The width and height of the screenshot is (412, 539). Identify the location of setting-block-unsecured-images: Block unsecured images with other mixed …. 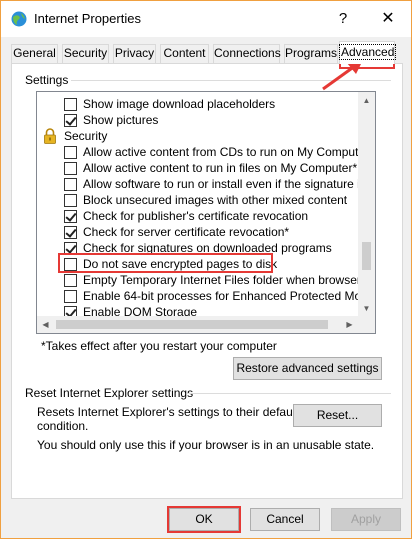
(197, 200).